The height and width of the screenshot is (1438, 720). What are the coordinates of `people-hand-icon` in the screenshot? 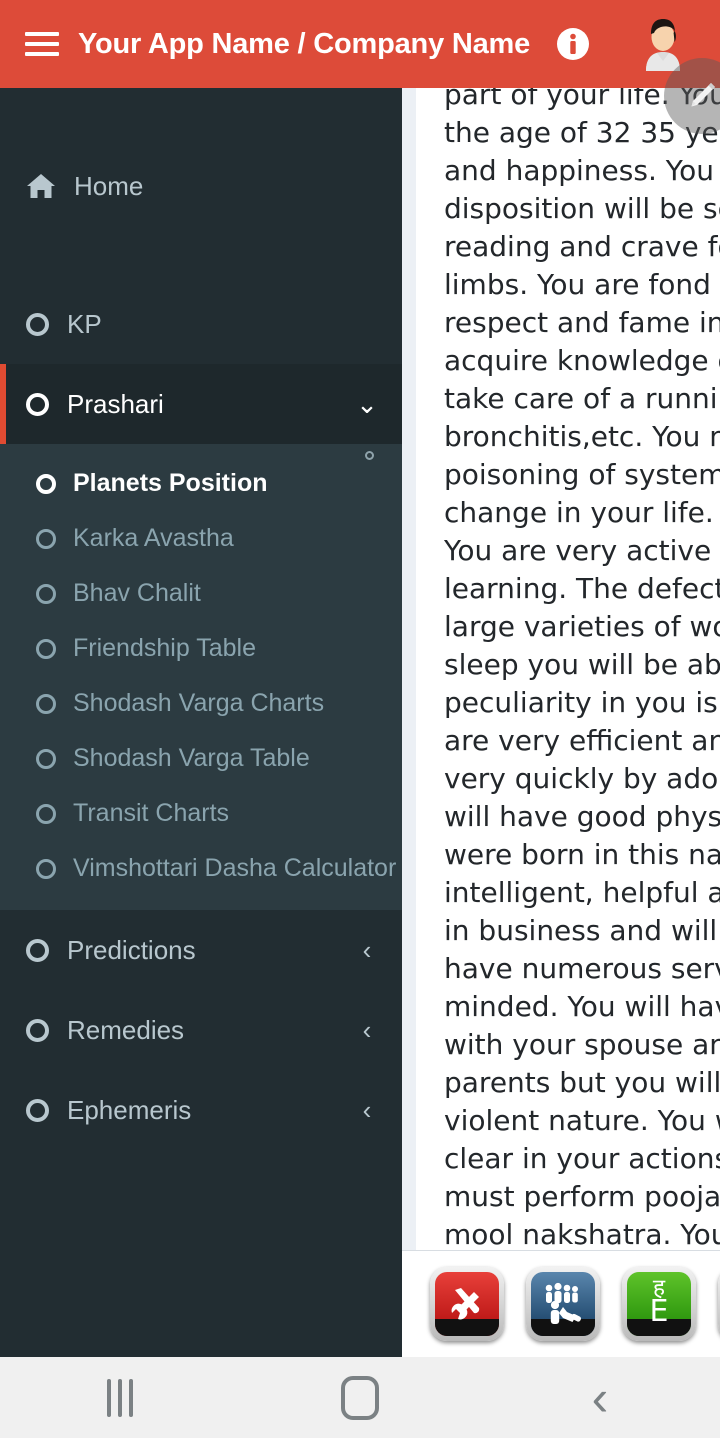 It's located at (563, 1304).